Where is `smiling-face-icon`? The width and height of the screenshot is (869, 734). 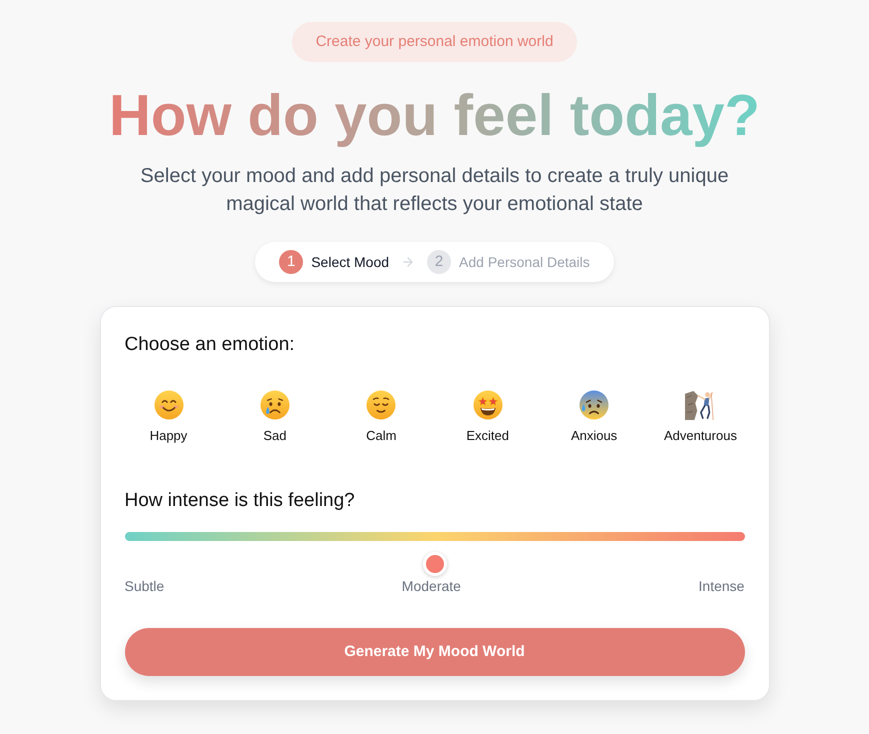
smiling-face-icon is located at coordinates (169, 405).